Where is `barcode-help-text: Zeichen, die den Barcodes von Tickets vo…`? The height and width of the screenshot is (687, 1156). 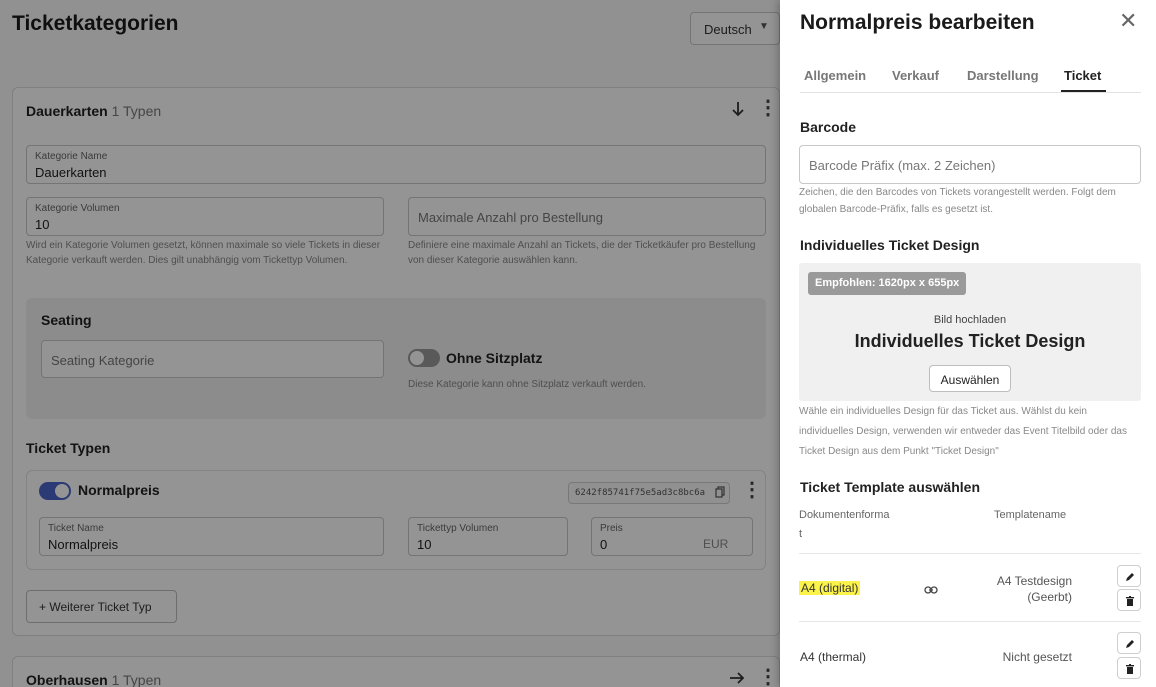
barcode-help-text: Zeichen, die den Barcodes von Tickets vo… is located at coordinates (957, 201).